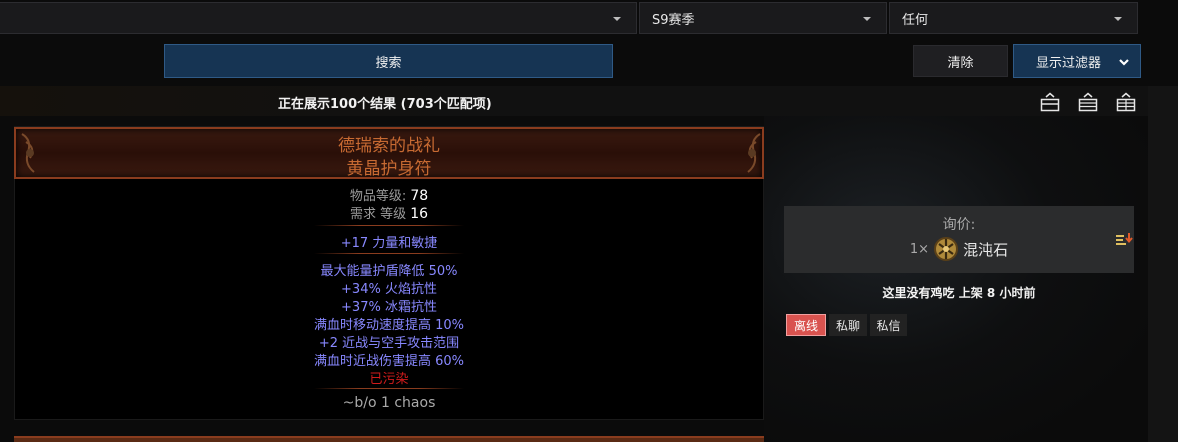 Image resolution: width=1178 pixels, height=442 pixels. I want to click on whisper-button: 私聊, so click(848, 325).